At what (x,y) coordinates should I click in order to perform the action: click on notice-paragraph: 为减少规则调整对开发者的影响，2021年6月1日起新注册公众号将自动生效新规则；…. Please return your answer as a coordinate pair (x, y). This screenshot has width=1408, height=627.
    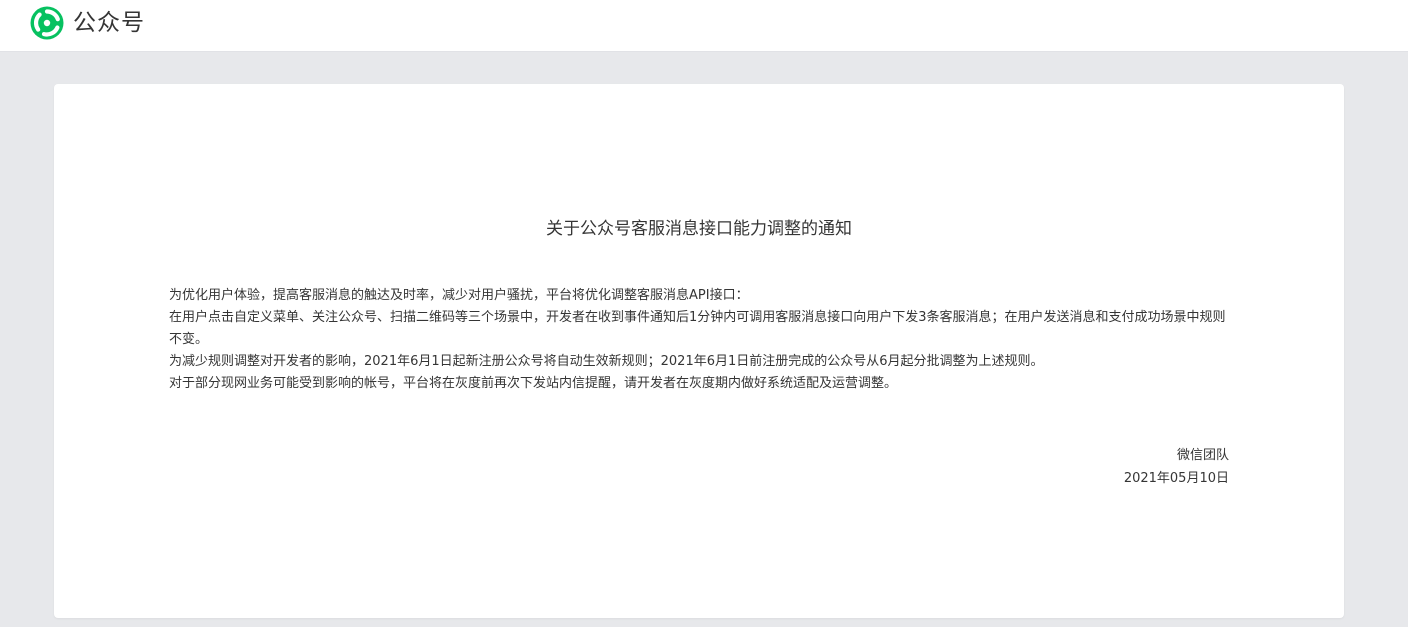
    Looking at the image, I should click on (606, 361).